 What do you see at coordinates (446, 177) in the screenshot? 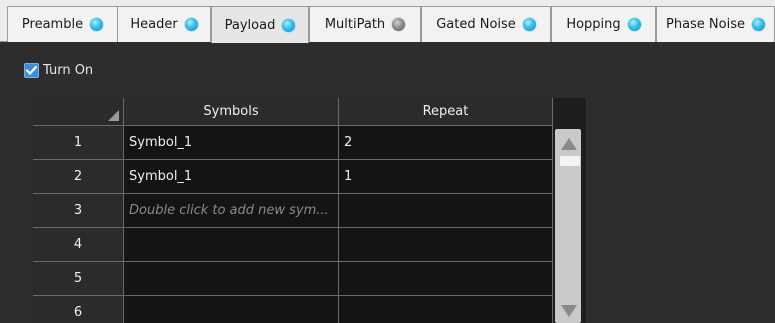
I see `repeat-cell: 1` at bounding box center [446, 177].